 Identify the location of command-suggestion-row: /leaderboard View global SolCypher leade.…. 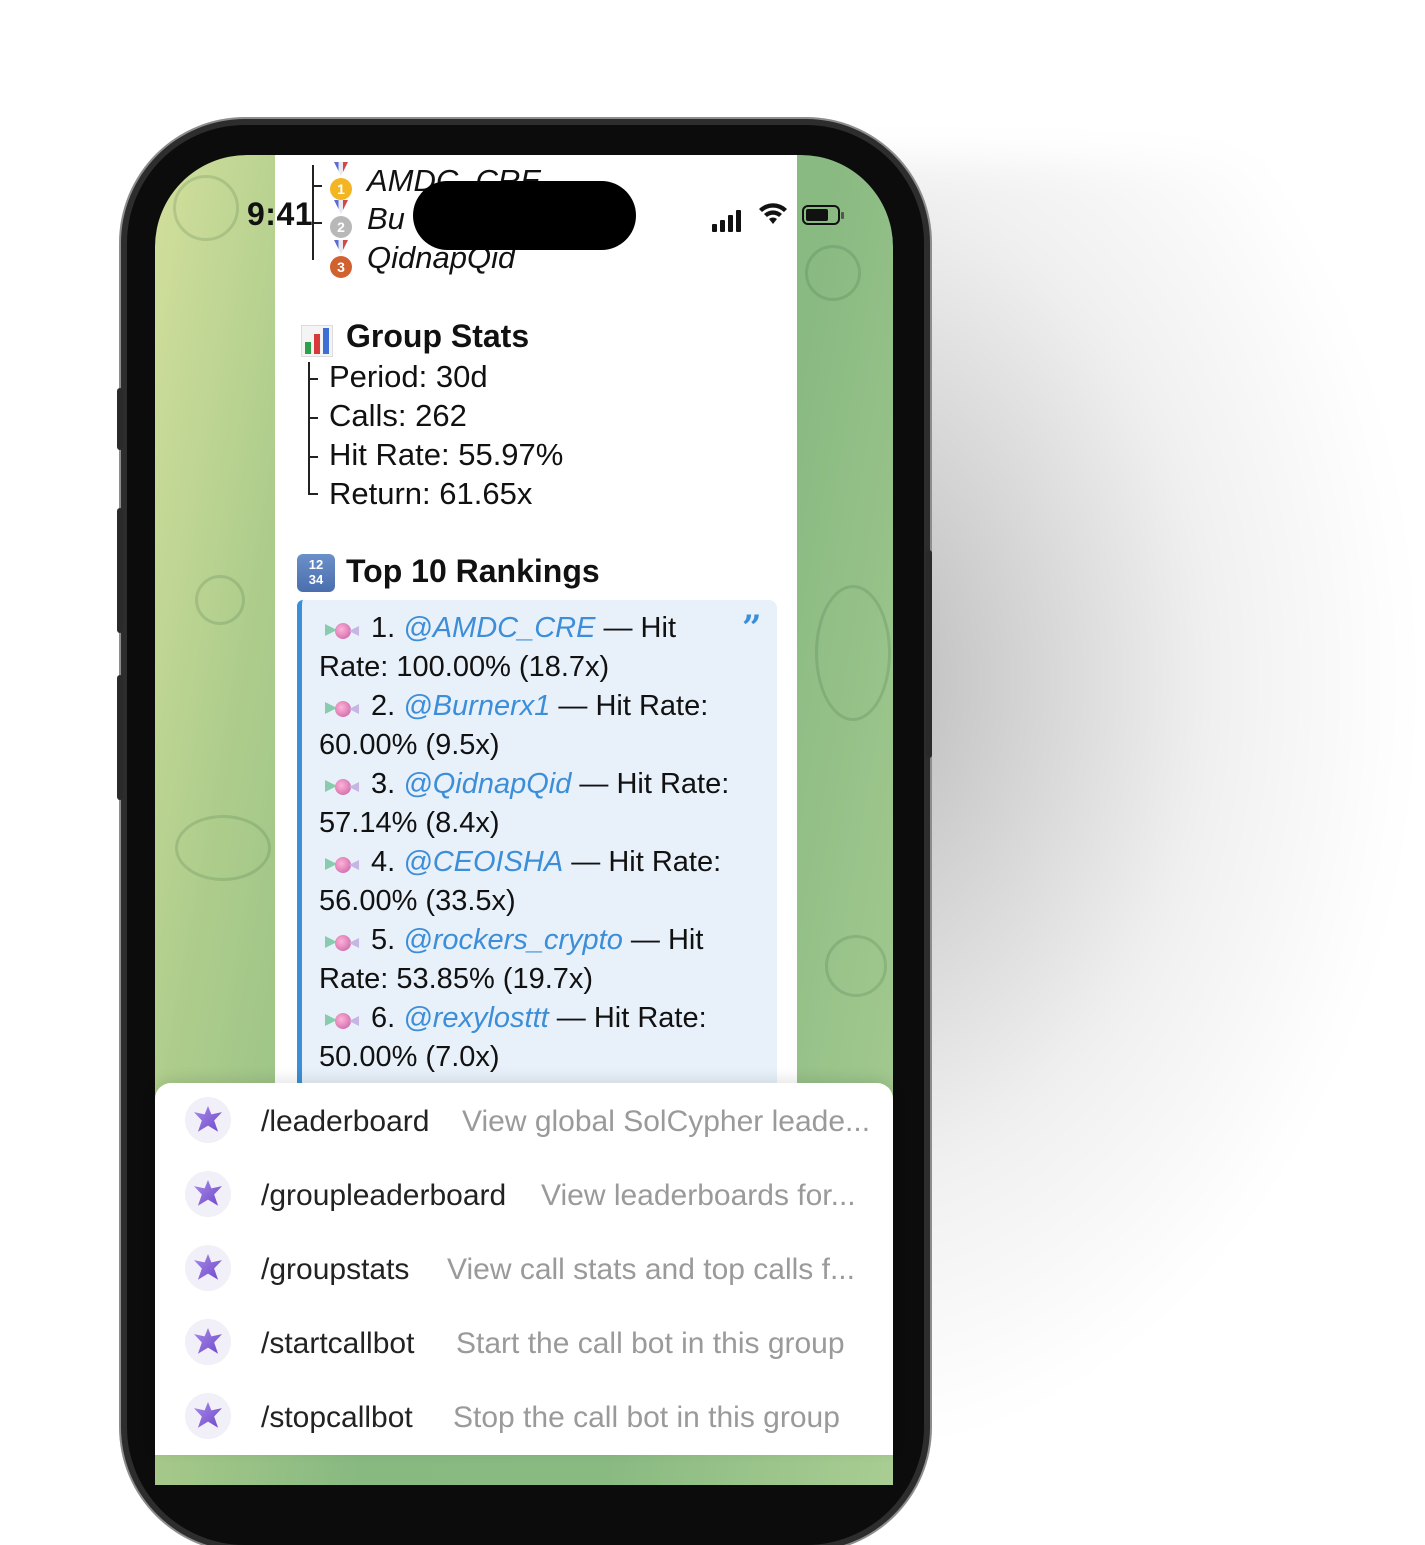
(524, 1120).